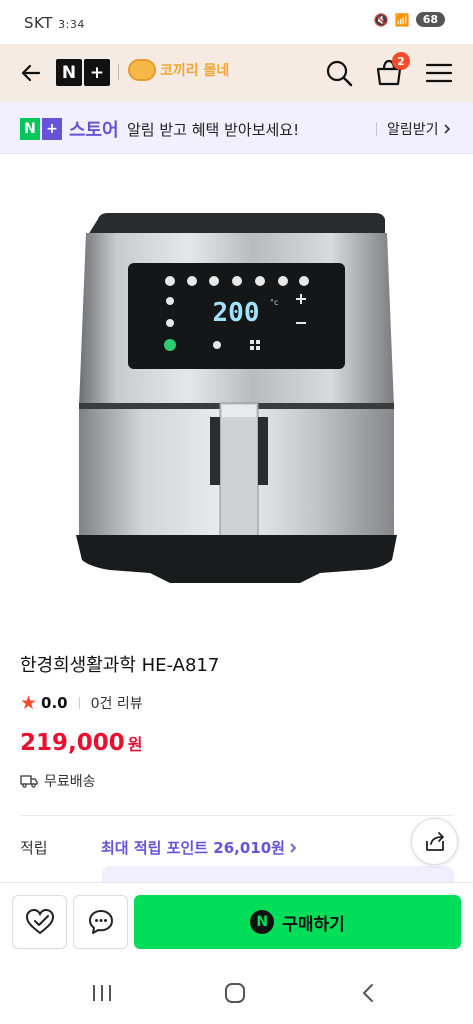  What do you see at coordinates (381, 19) in the screenshot?
I see `mute-icon: 🔇` at bounding box center [381, 19].